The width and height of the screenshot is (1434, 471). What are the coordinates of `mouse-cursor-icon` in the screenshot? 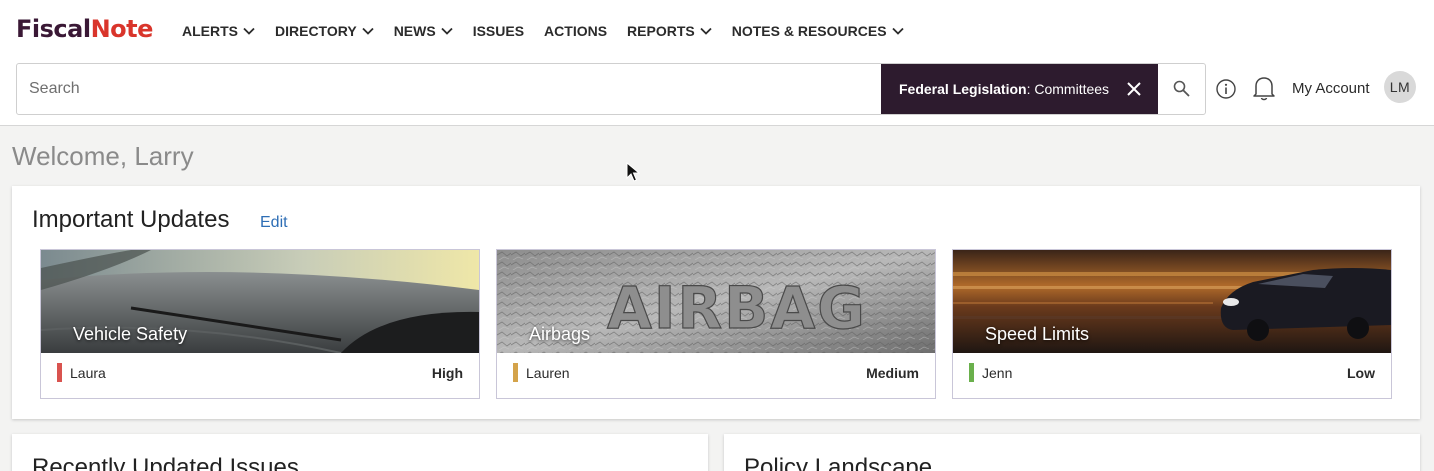 It's located at (633, 172).